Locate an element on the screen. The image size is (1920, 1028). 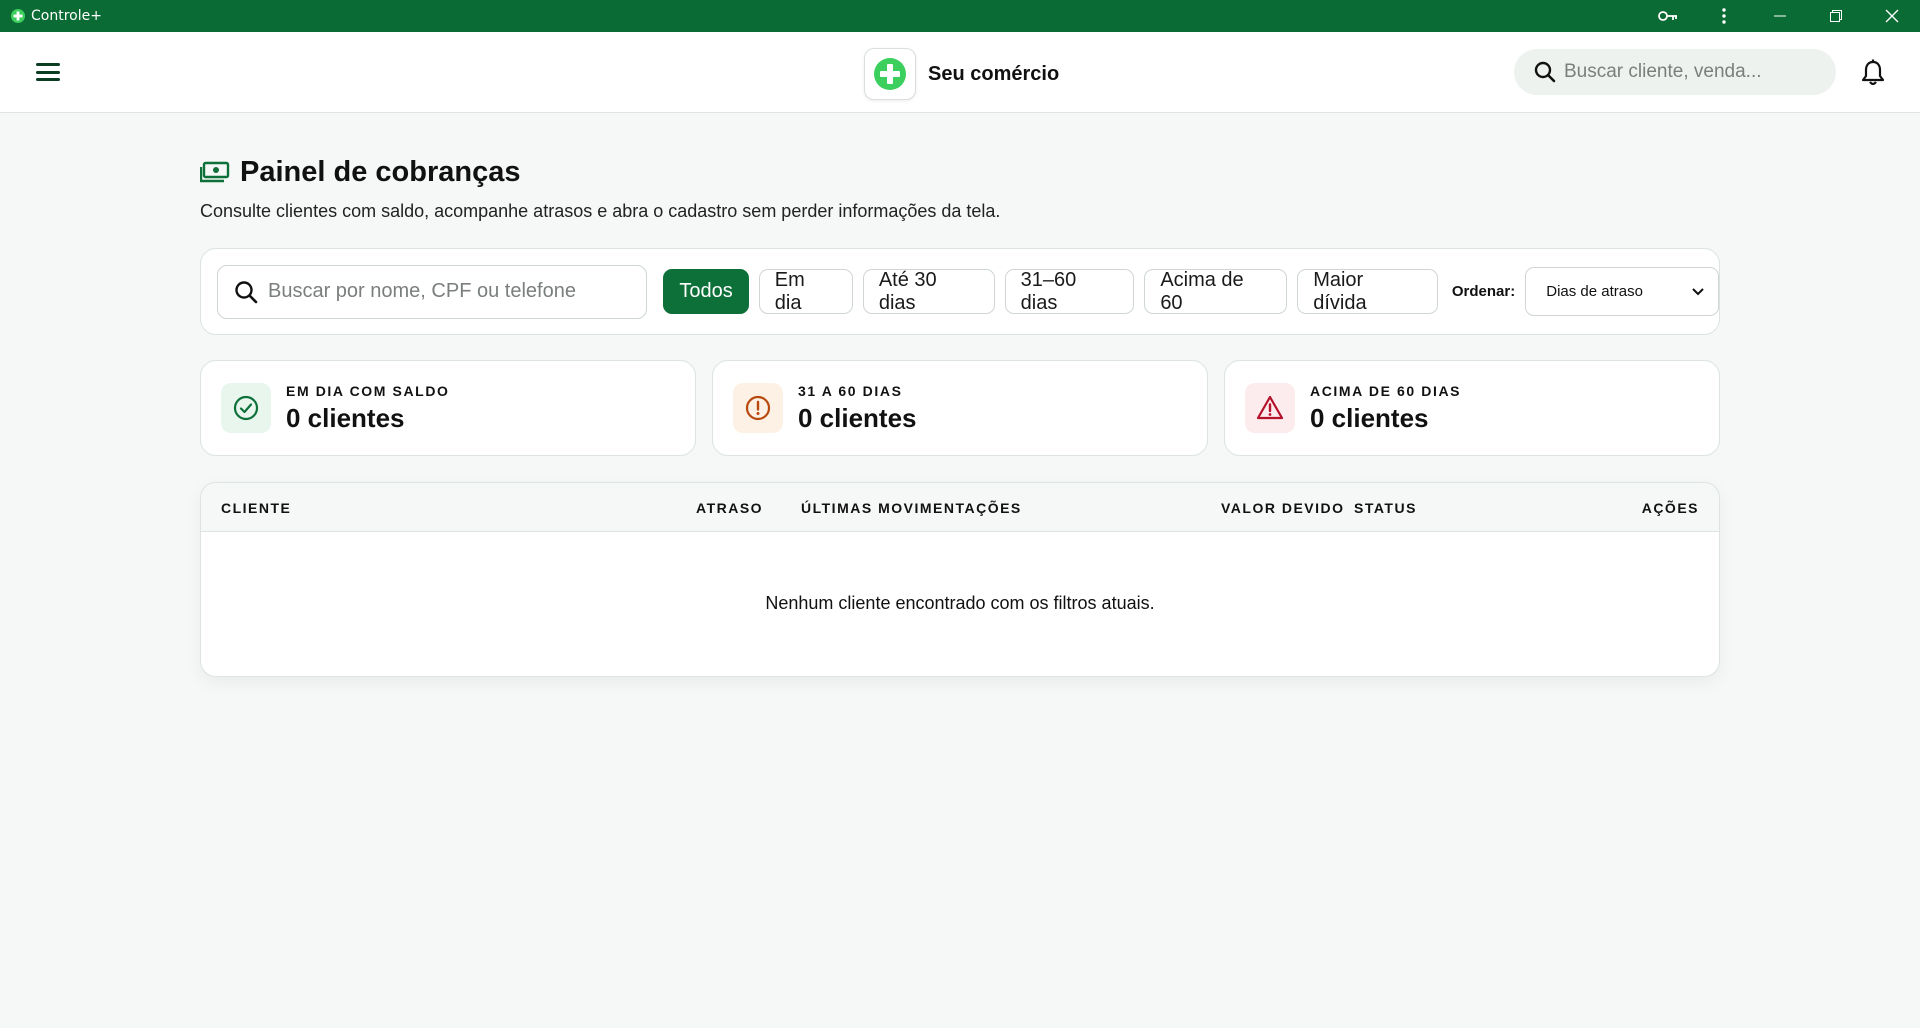
stat-card-em-dia: EM DIA COM SALDO 0 clientes is located at coordinates (448, 408).